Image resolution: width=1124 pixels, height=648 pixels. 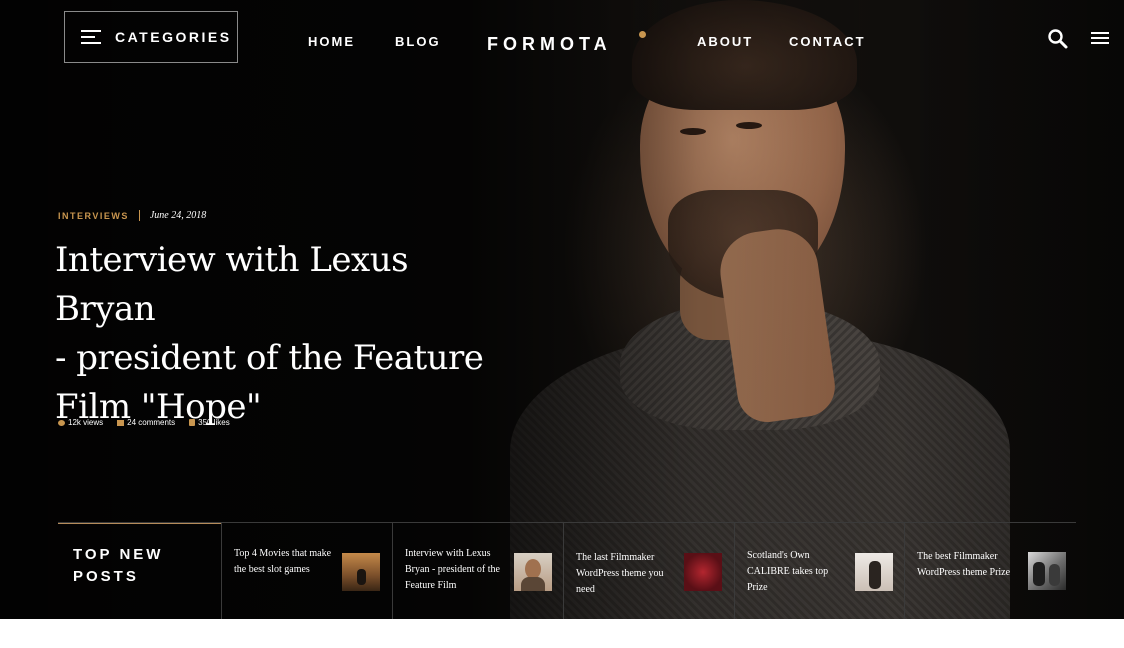 What do you see at coordinates (1058, 39) in the screenshot?
I see `search-icon` at bounding box center [1058, 39].